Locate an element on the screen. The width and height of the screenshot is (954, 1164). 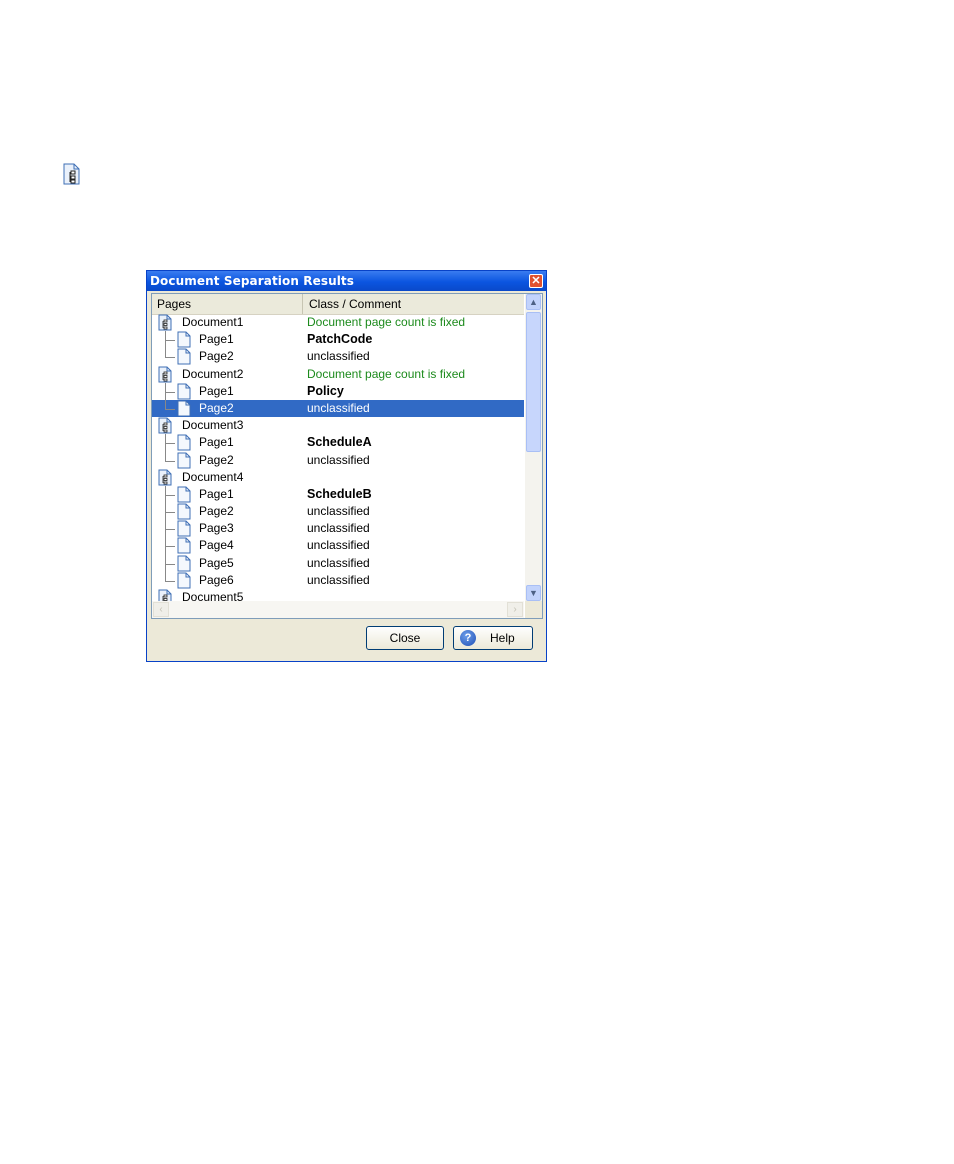
list-header: Pages Class / Comment is located at coordinates (338, 304).